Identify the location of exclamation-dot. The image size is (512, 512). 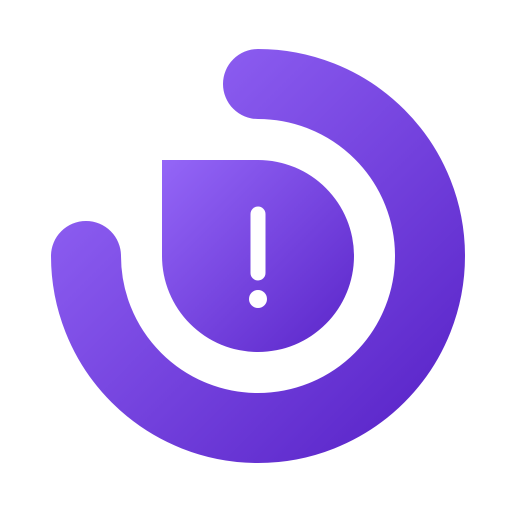
(258, 299).